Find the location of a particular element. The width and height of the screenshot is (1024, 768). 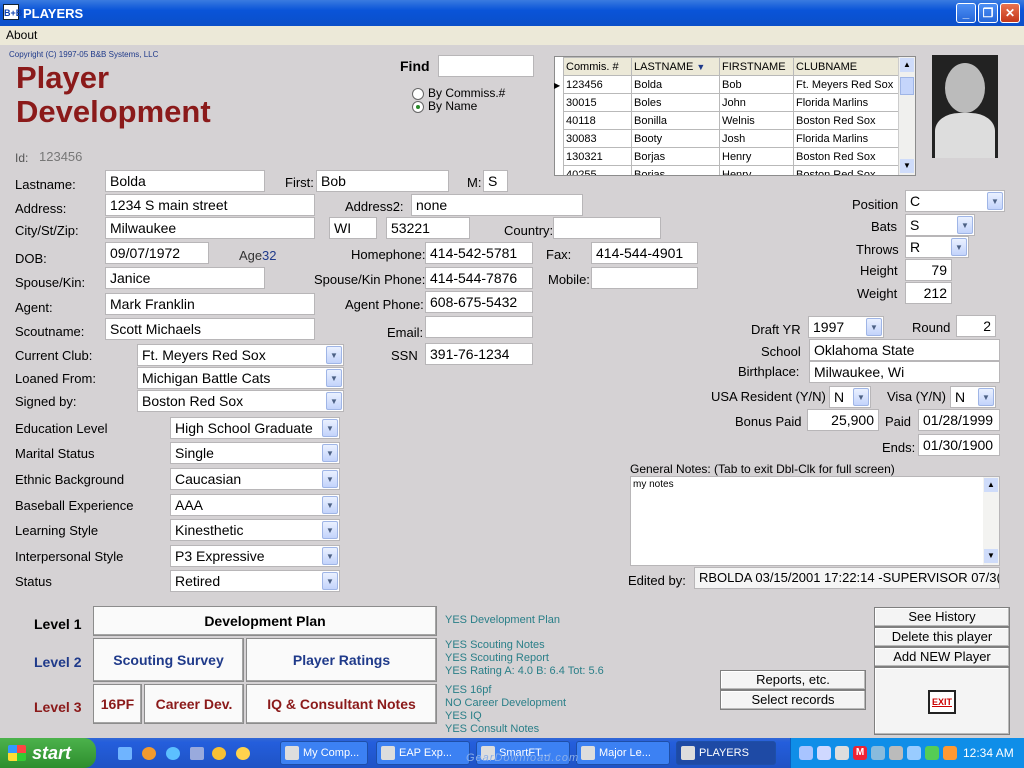

table-cell: Josh is located at coordinates (756, 138).